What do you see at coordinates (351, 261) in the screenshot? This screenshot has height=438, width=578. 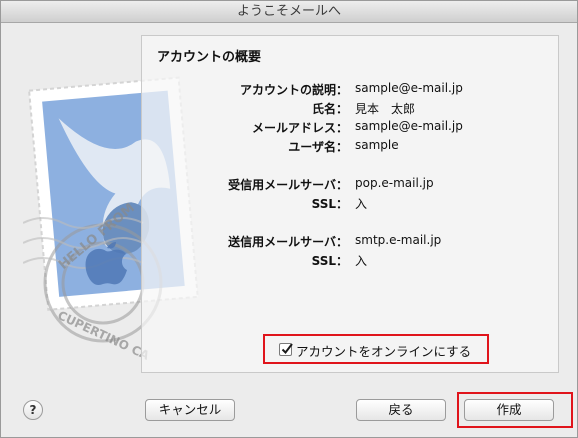 I see `summary-row-outgoing-ssl: SSL： 入` at bounding box center [351, 261].